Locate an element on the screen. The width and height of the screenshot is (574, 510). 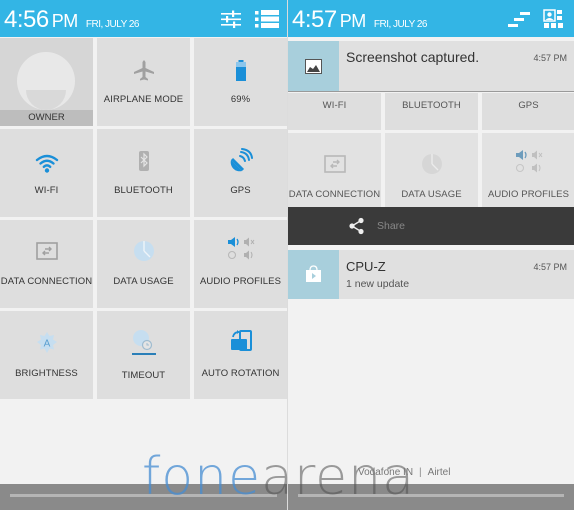
brightness-auto-icon: A is located at coordinates (46, 342).